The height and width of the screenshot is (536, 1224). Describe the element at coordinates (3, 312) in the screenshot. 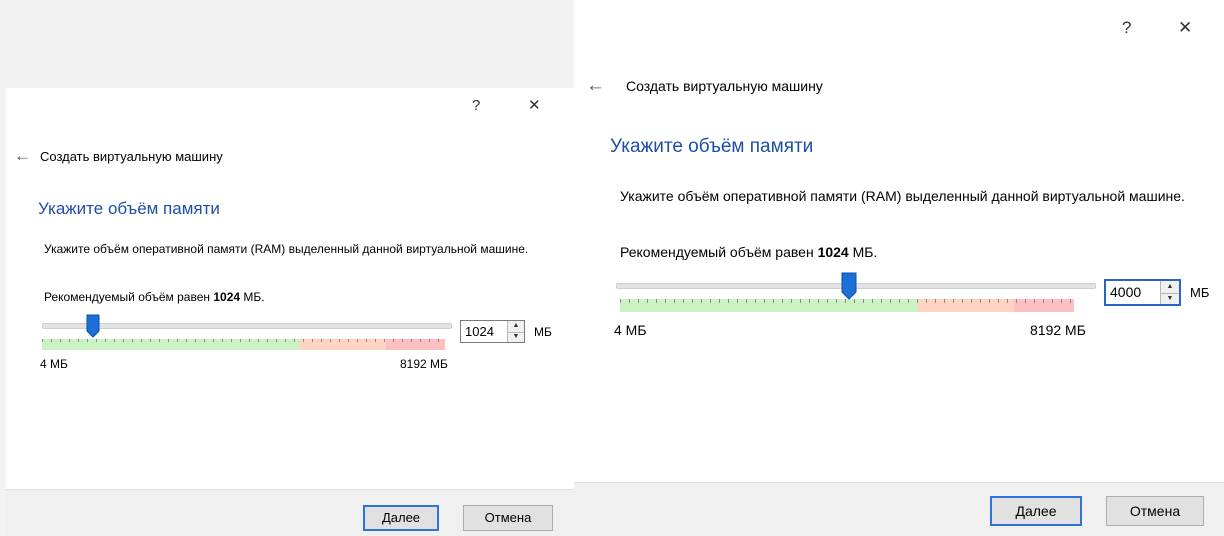

I see `backdrop-left` at that location.